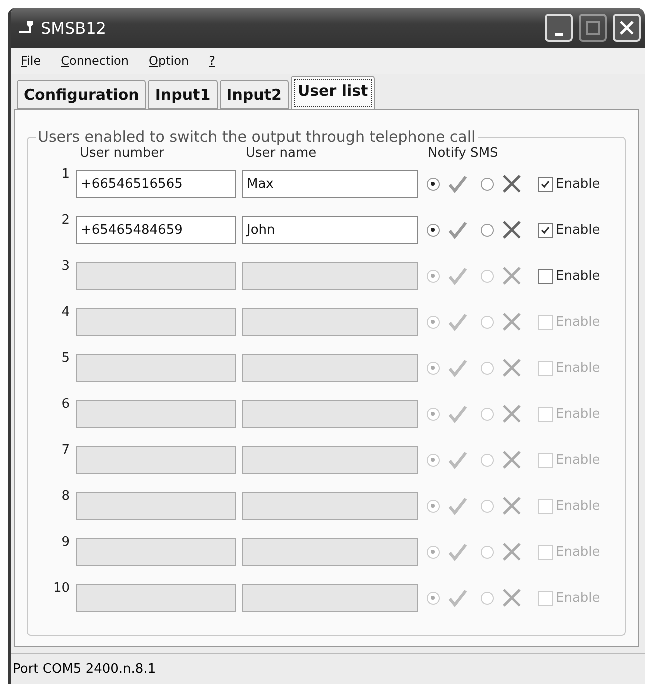 This screenshot has width=645, height=684. Describe the element at coordinates (463, 153) in the screenshot. I see `column-header: Notify SMS` at that location.